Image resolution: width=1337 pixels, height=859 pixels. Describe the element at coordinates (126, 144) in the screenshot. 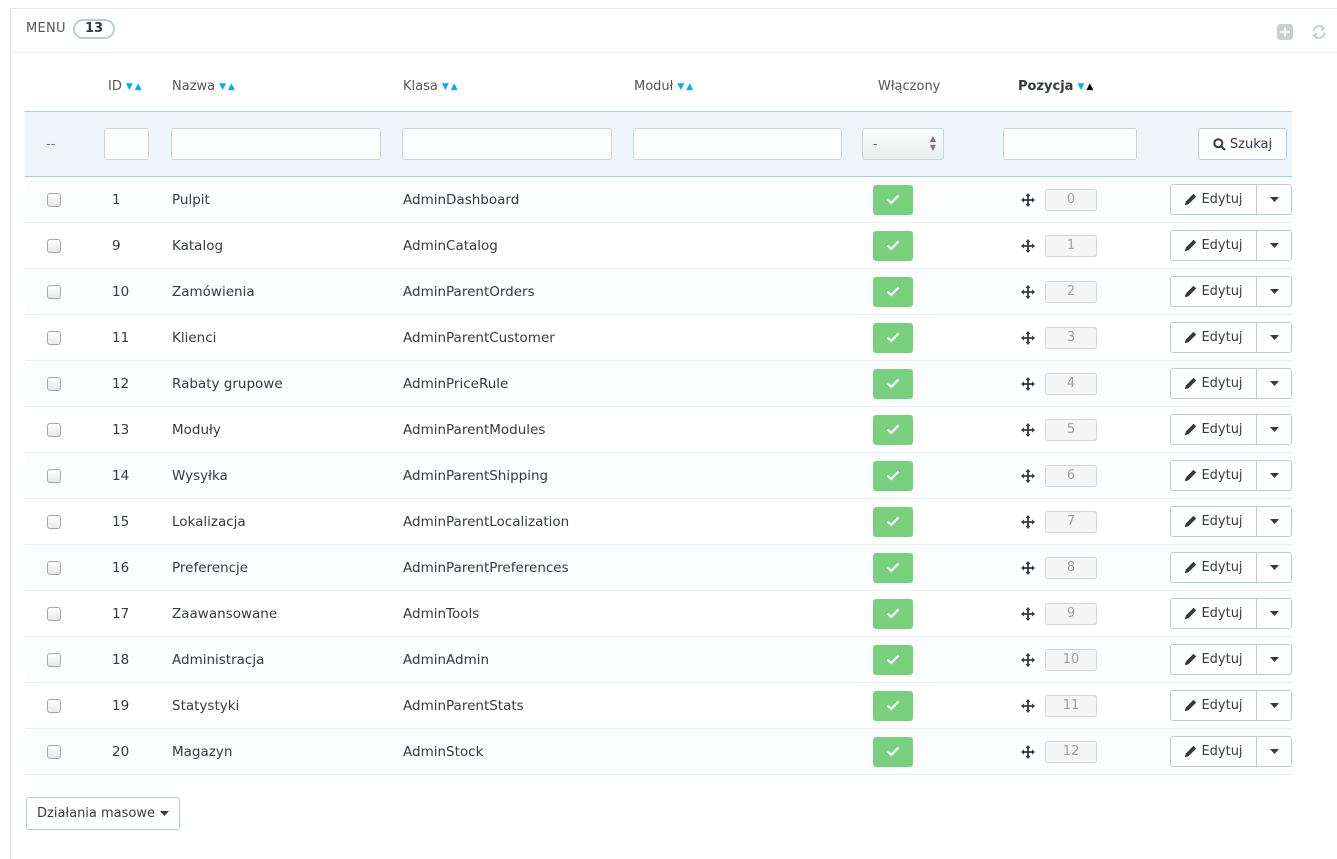

I see `filter-id-input` at that location.